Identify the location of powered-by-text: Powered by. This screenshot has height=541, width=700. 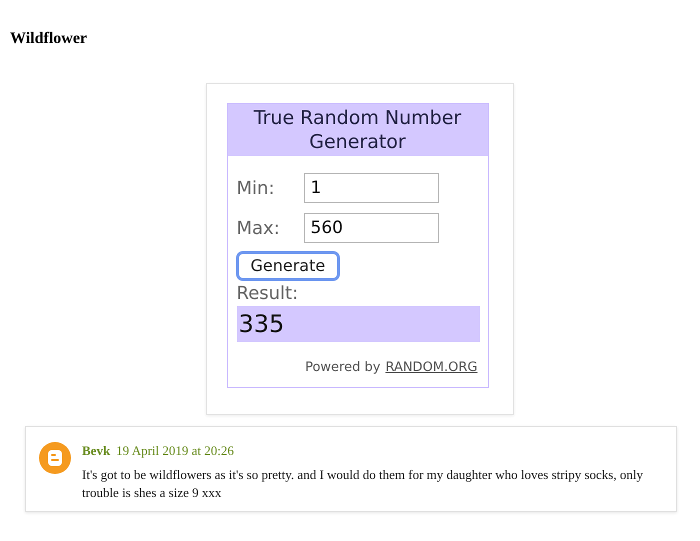
(342, 368).